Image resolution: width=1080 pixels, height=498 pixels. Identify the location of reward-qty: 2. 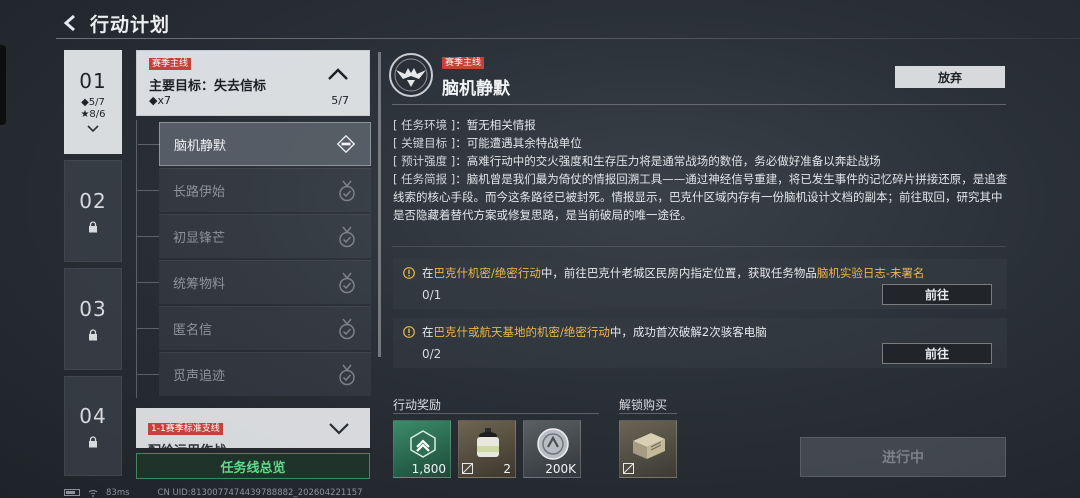
(507, 469).